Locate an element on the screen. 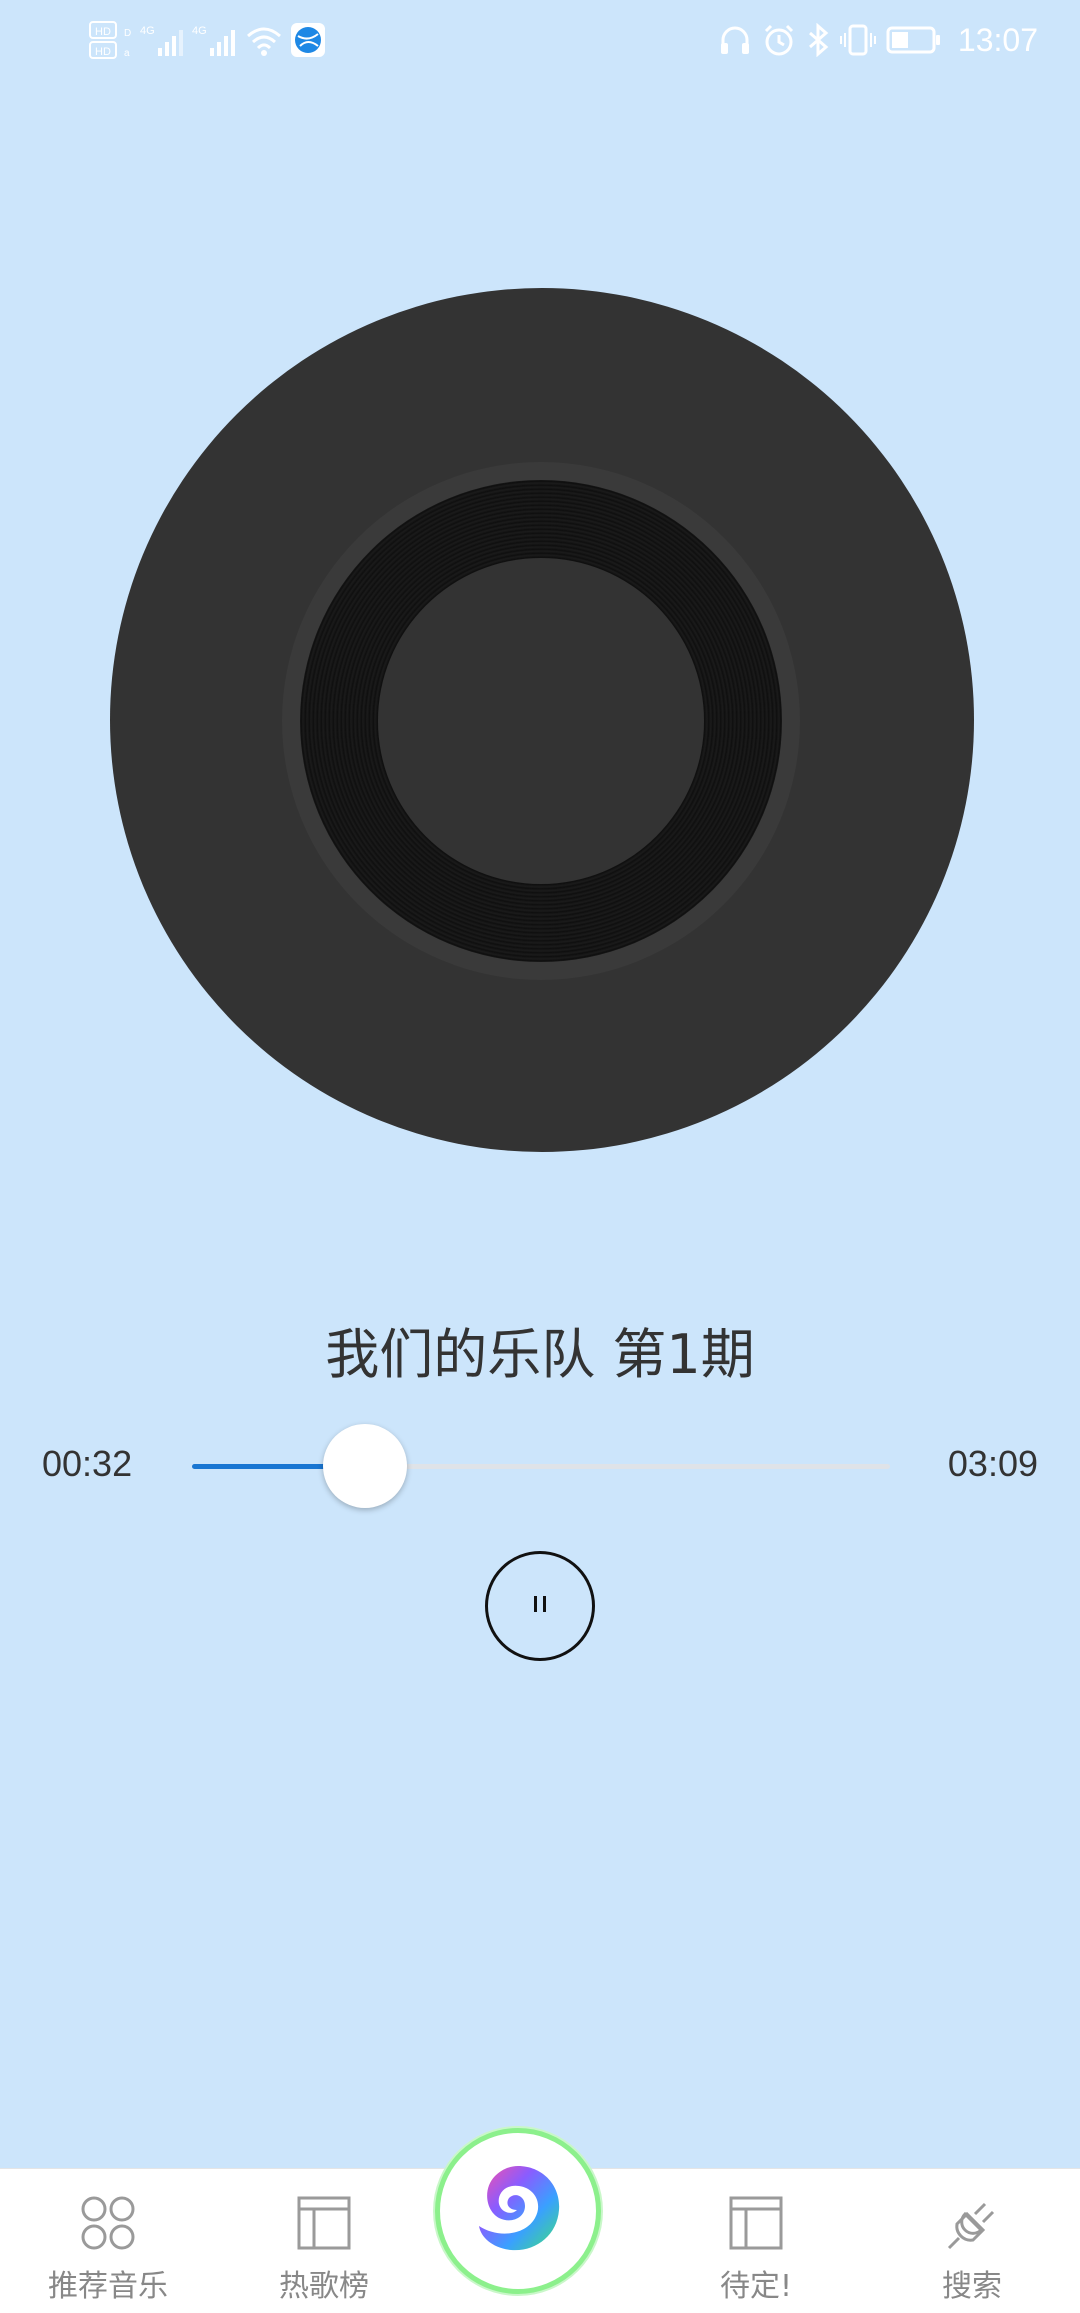 This screenshot has width=1080, height=2313. pause-icon is located at coordinates (540, 1606).